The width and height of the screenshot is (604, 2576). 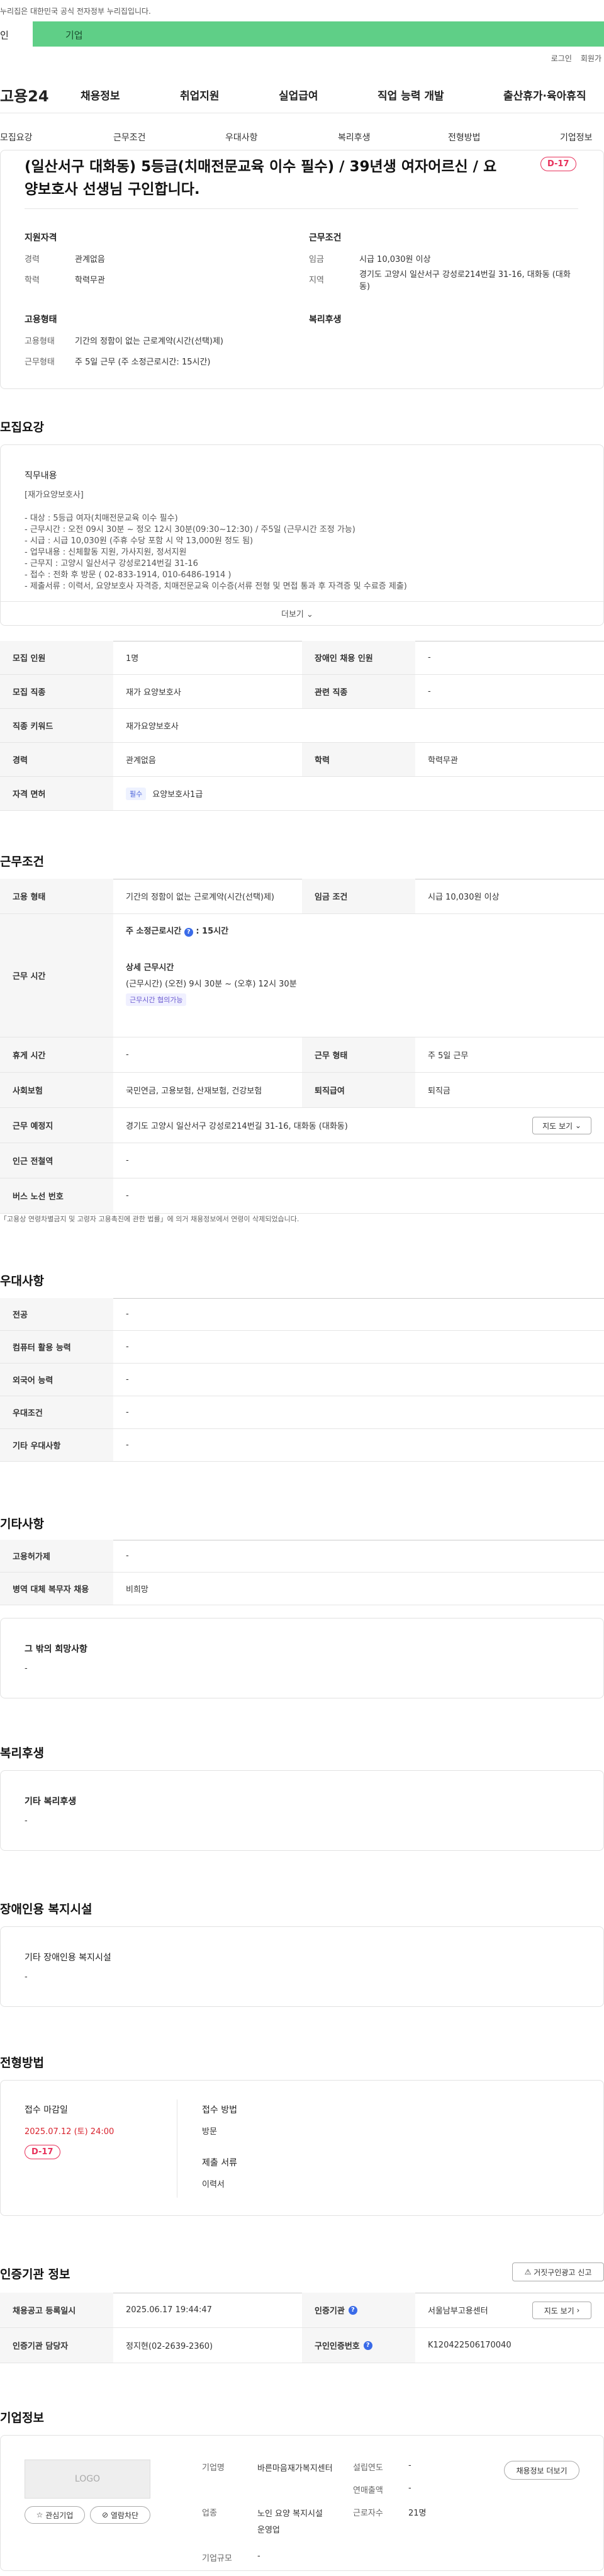 I want to click on subnav-selection: 전형방법, so click(x=464, y=137).